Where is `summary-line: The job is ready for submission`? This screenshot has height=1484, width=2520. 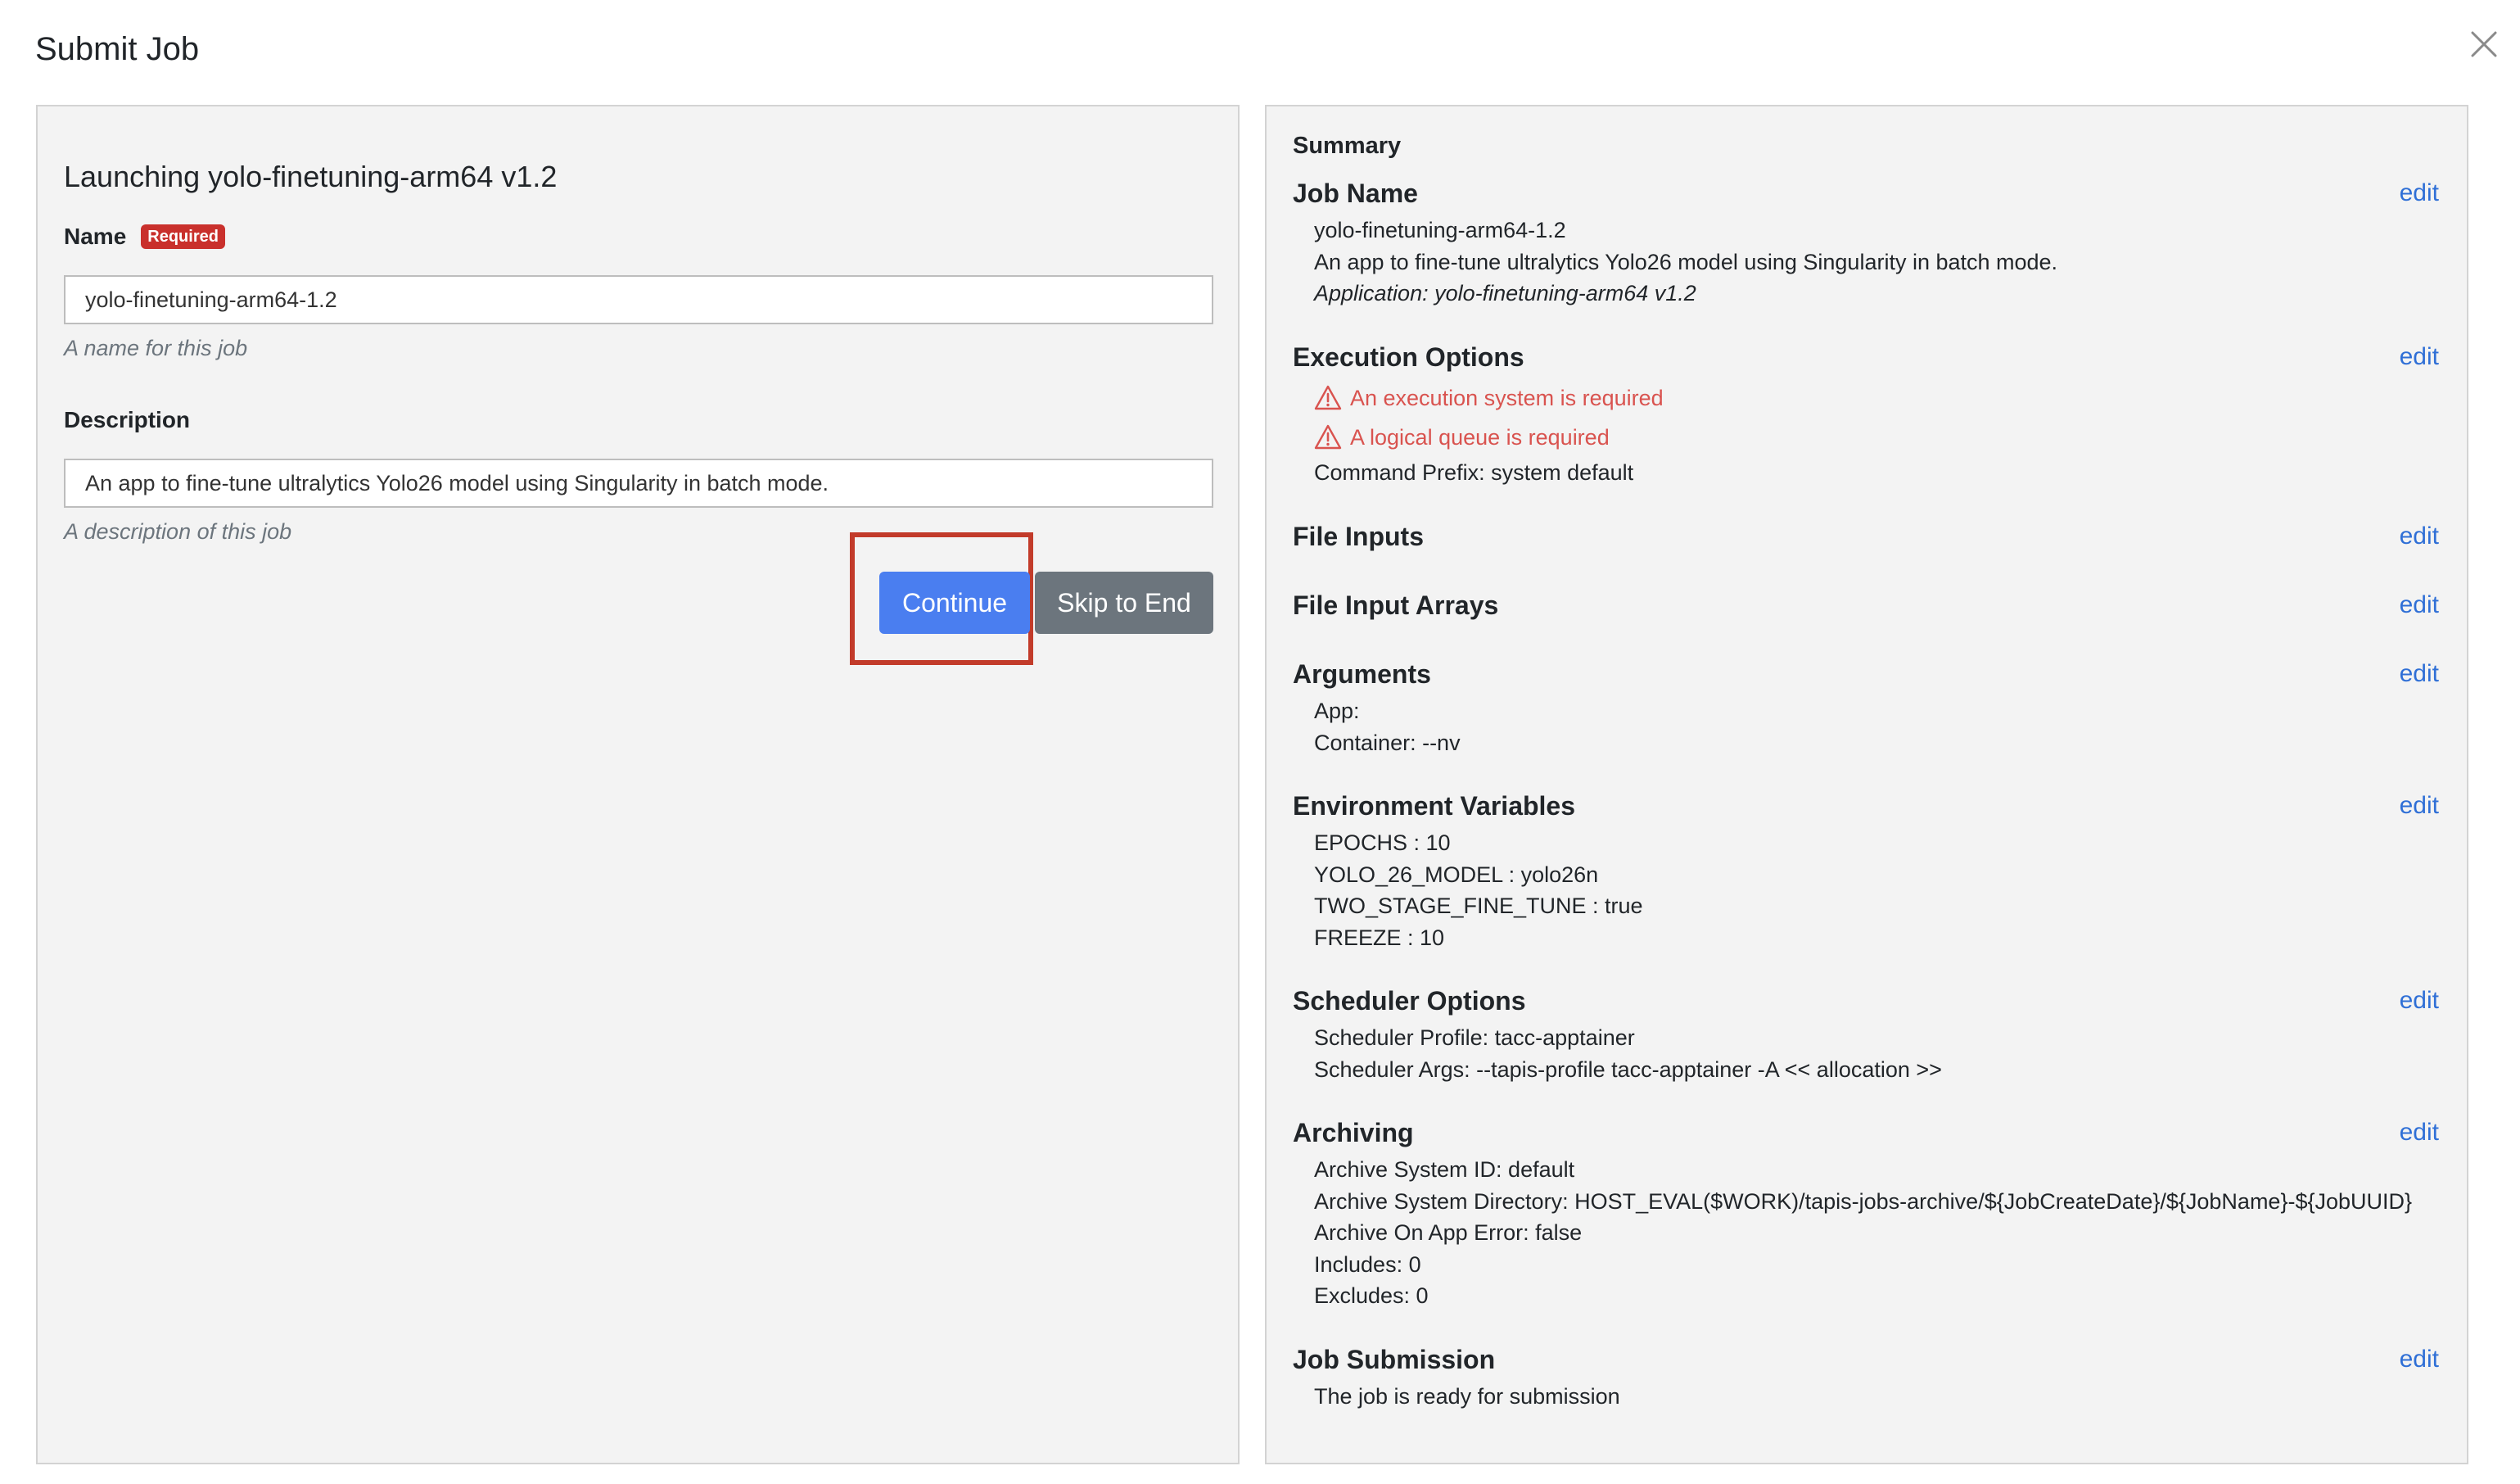 summary-line: The job is ready for submission is located at coordinates (1467, 1396).